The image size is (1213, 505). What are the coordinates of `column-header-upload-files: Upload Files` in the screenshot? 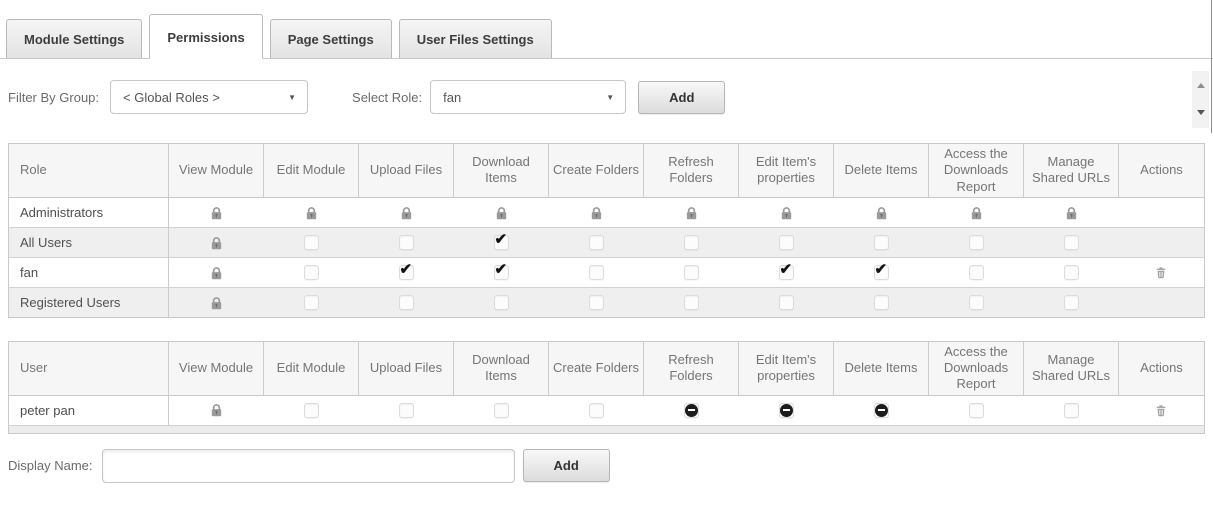 It's located at (406, 368).